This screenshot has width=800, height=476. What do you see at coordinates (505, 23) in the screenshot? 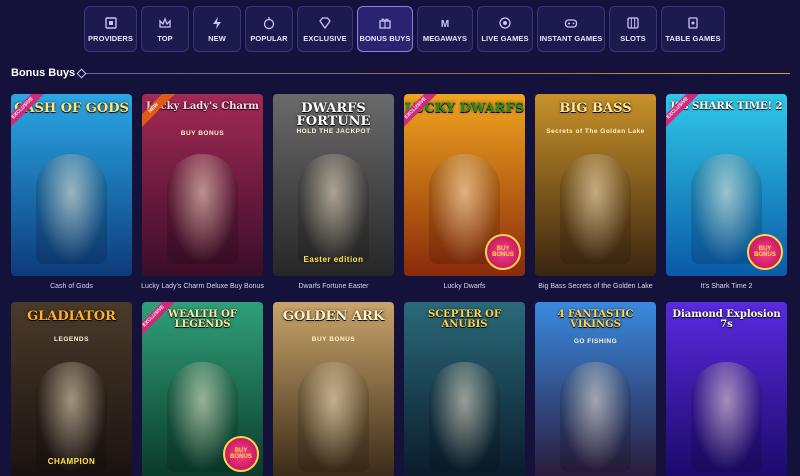
I see `live-games-icon` at bounding box center [505, 23].